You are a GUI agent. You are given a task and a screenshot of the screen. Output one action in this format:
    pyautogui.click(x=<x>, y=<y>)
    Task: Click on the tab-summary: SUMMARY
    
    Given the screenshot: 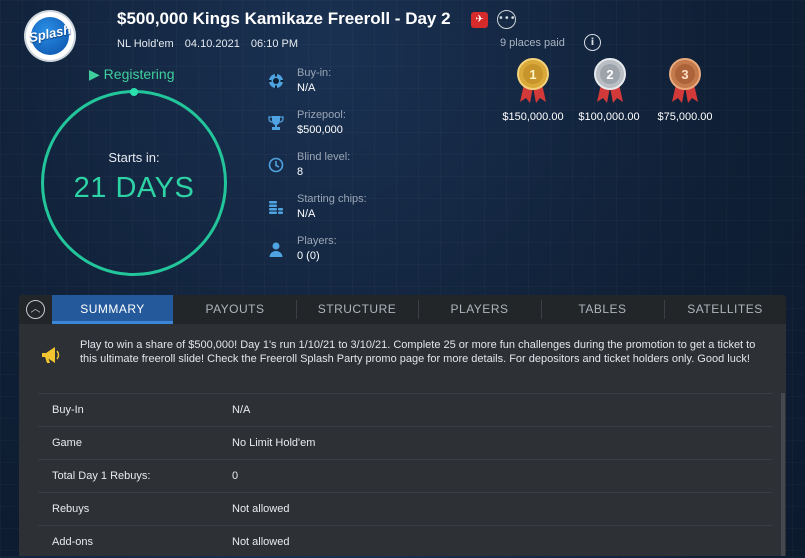 What is the action you would take?
    pyautogui.click(x=112, y=309)
    